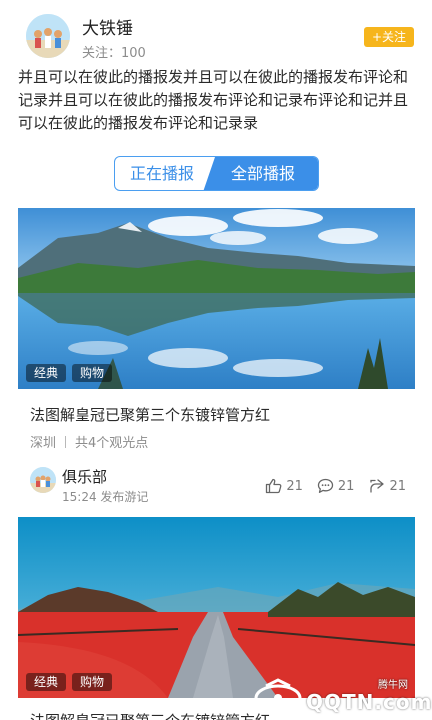 The width and height of the screenshot is (432, 720). Describe the element at coordinates (114, 53) in the screenshot. I see `follow-count: 关注：100` at that location.